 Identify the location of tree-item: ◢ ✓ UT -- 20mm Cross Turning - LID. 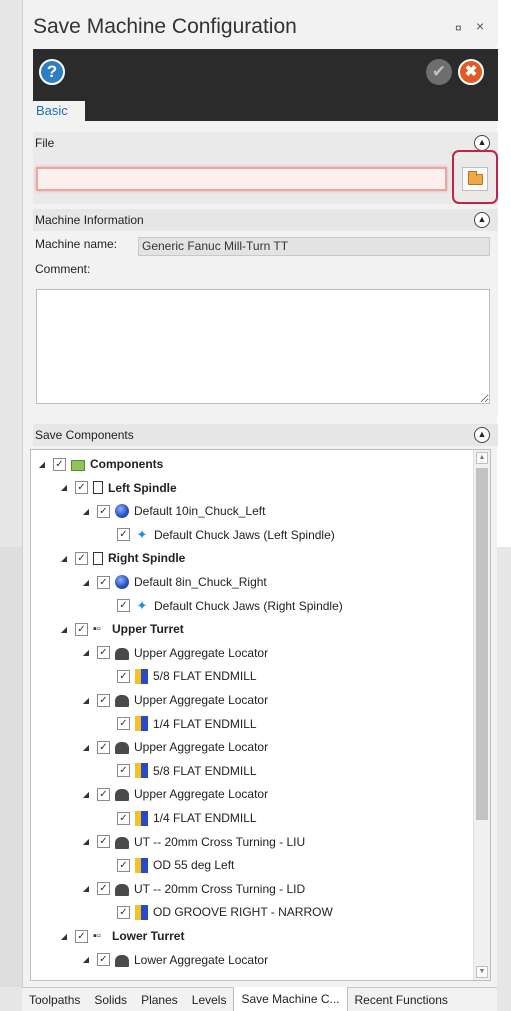
(193, 889).